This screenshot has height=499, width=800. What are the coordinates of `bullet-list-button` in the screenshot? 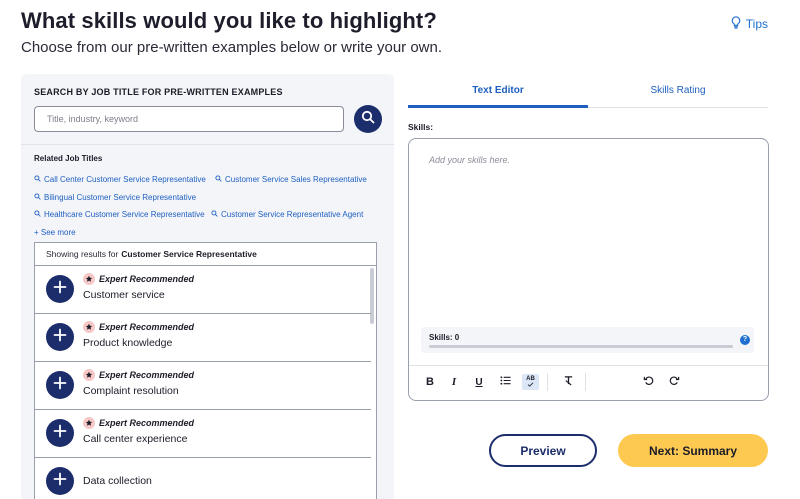 It's located at (505, 382).